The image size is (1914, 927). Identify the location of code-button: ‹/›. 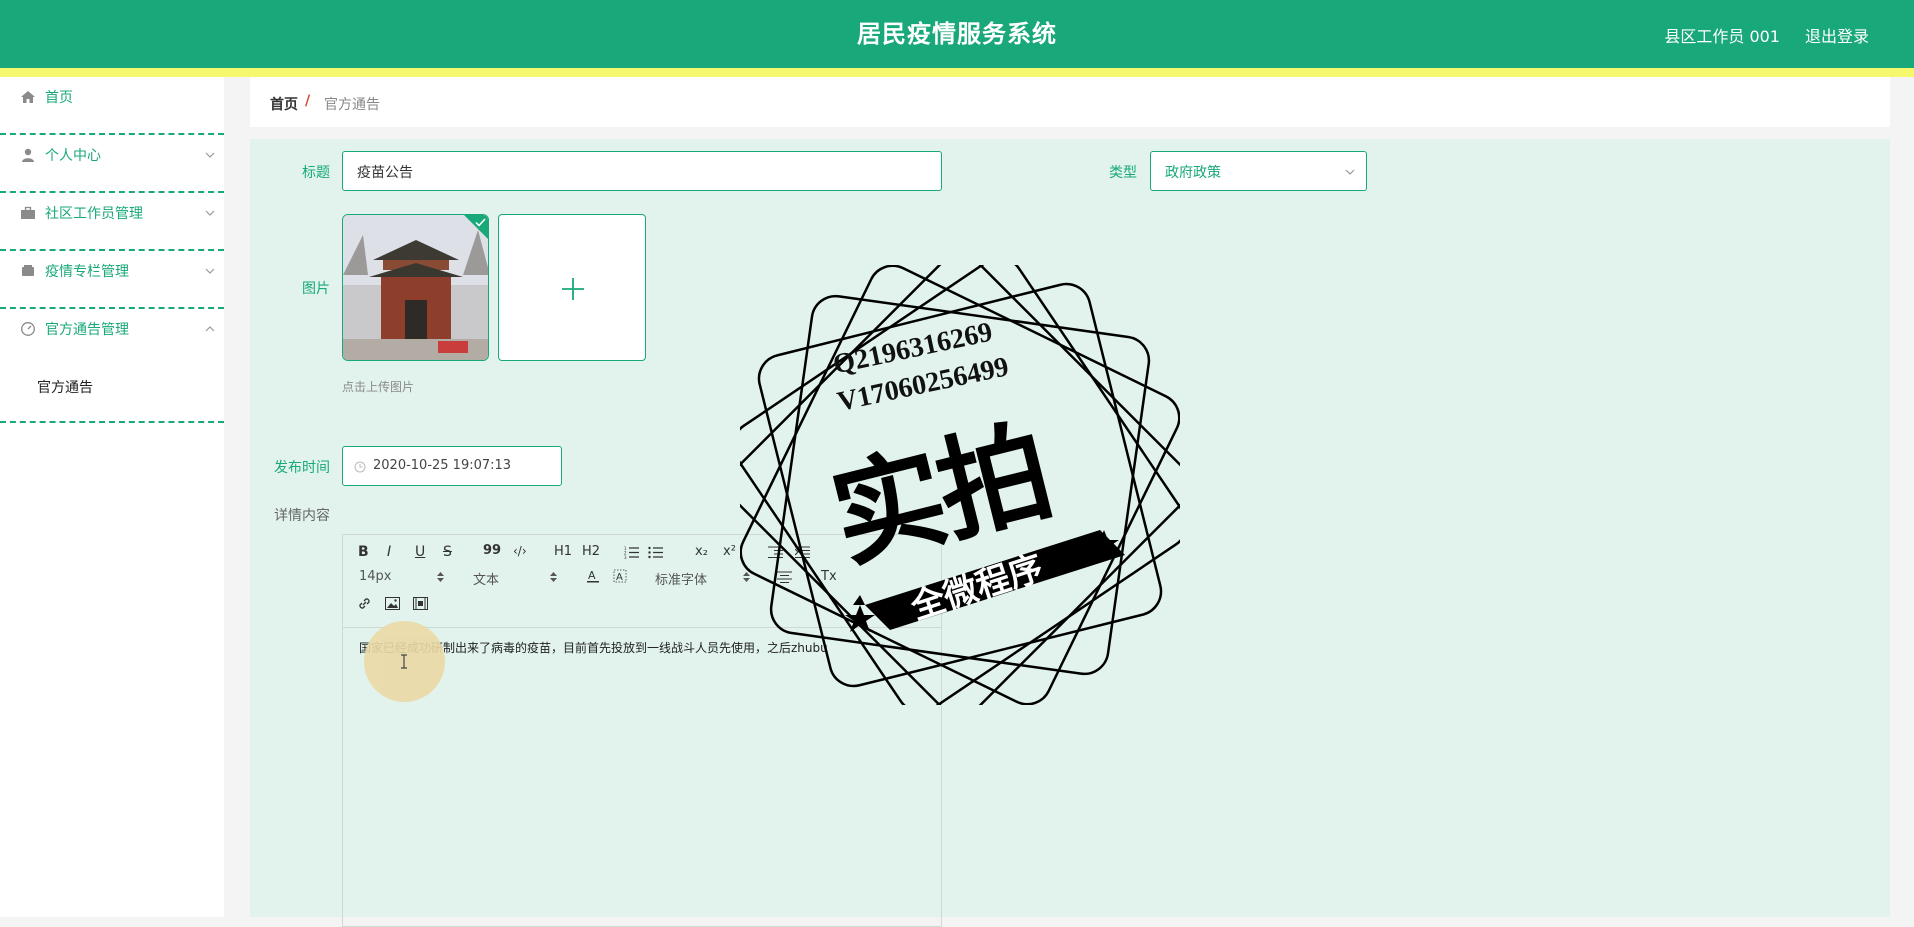
(520, 551).